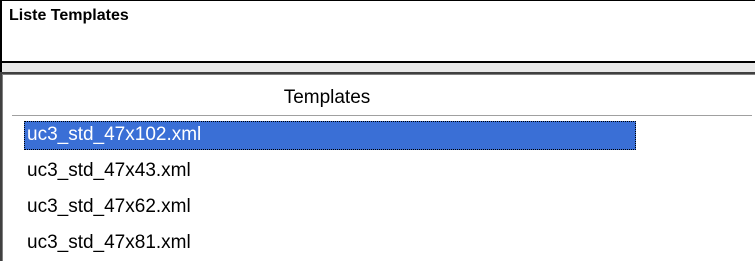  Describe the element at coordinates (330, 207) in the screenshot. I see `list-item-template: uc3_std_47x62.xml` at that location.